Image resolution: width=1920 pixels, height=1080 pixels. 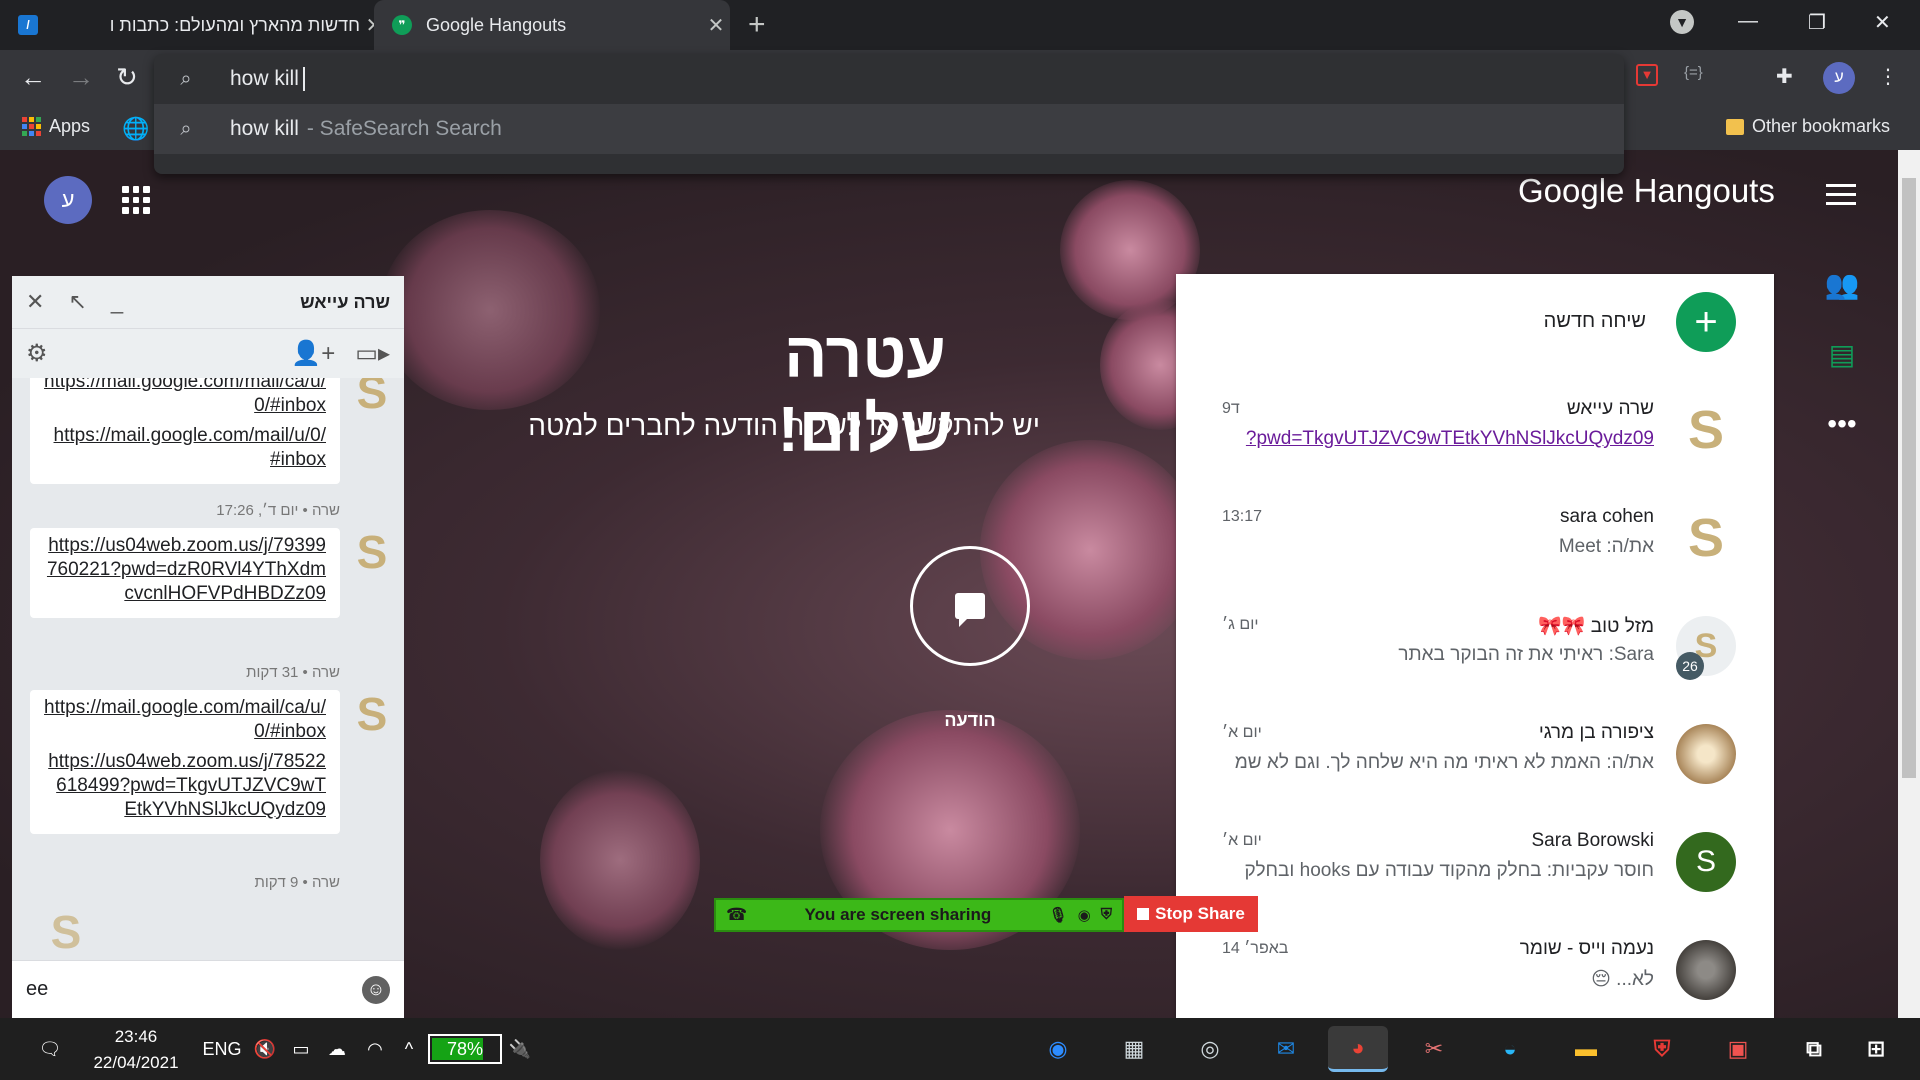 I want to click on chat-input-text: ee, so click(x=37, y=989).